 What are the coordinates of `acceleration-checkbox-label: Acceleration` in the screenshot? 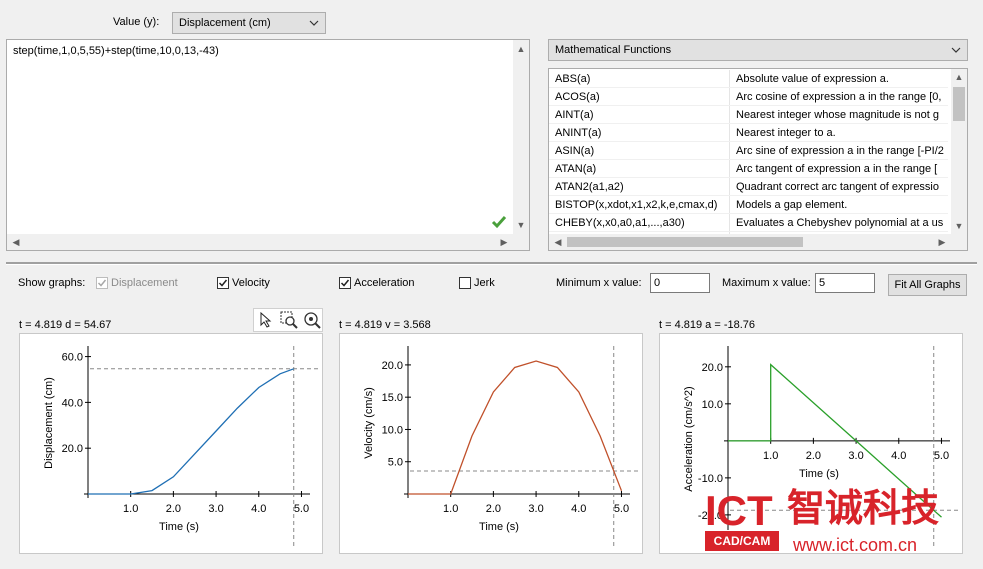 It's located at (384, 283).